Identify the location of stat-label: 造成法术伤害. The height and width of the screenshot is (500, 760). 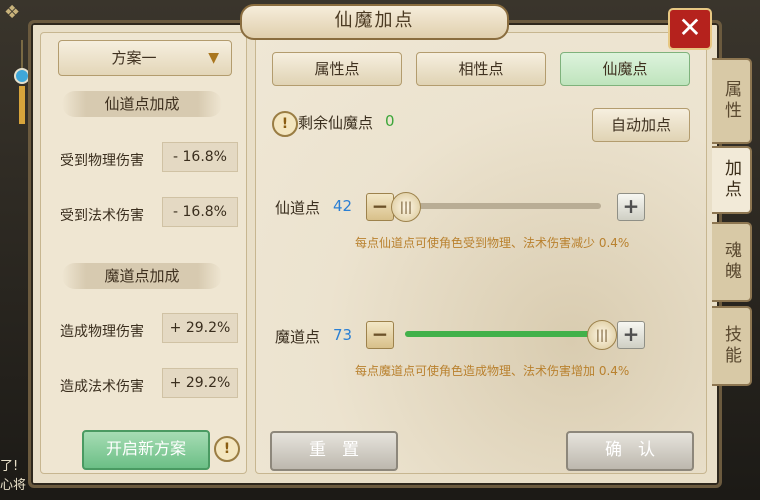
(102, 387).